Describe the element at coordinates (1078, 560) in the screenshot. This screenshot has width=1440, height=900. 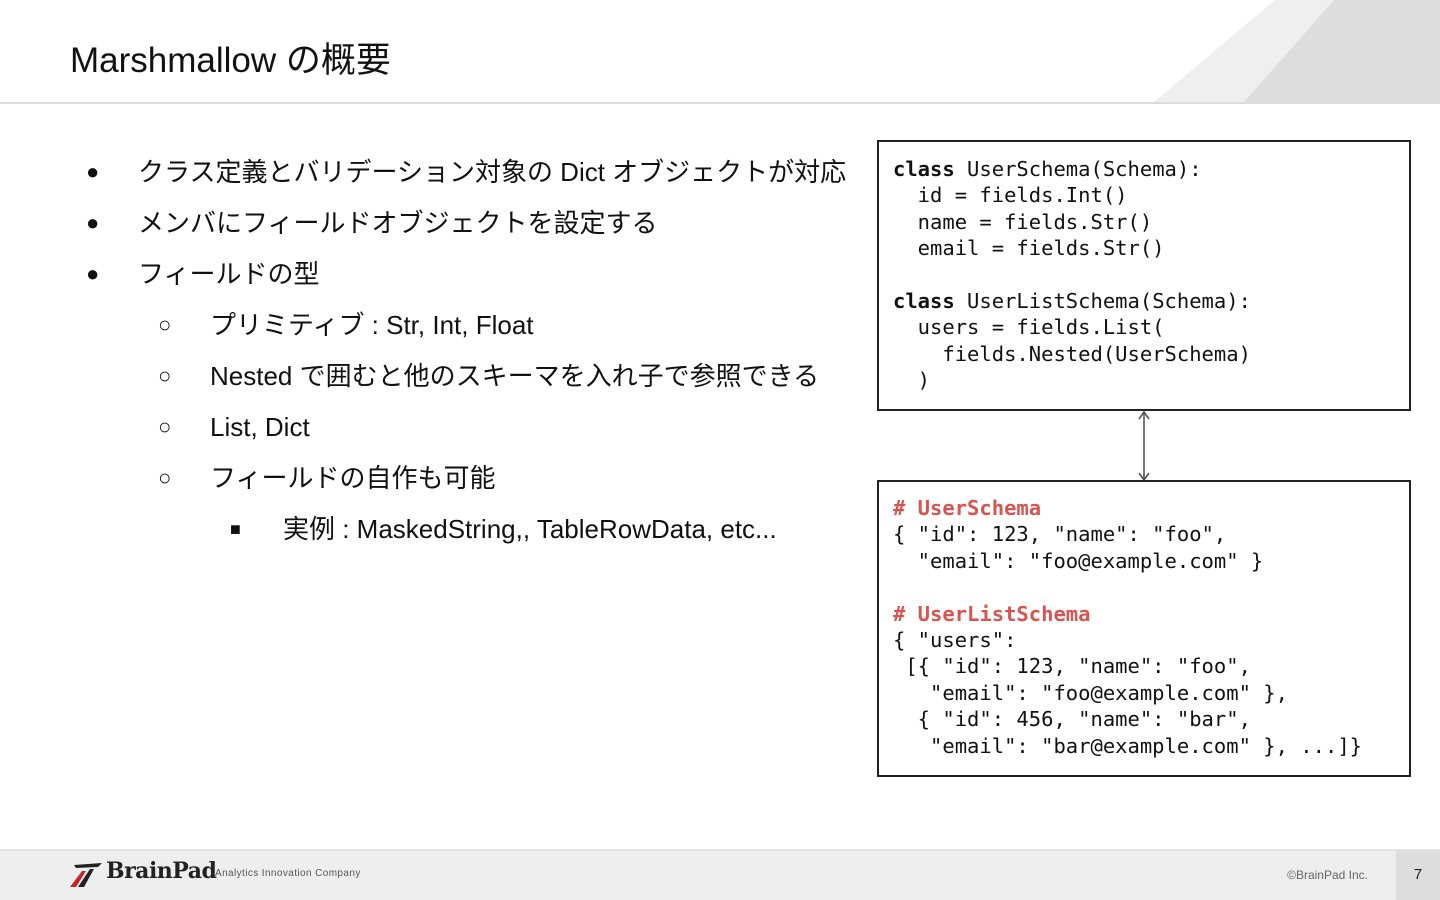
I see `code-line: "email": "foo@example.com" }` at that location.